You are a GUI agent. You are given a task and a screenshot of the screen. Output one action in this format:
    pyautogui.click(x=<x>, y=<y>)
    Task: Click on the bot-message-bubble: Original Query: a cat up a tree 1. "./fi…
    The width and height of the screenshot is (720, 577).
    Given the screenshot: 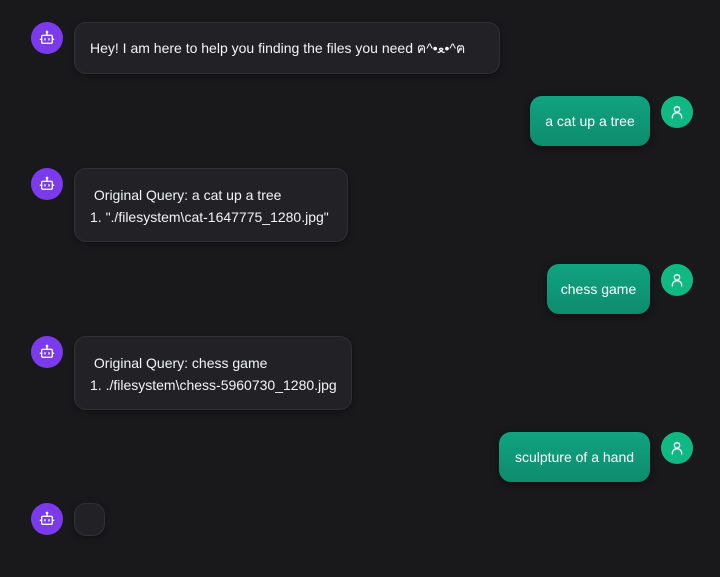 What is the action you would take?
    pyautogui.click(x=211, y=205)
    